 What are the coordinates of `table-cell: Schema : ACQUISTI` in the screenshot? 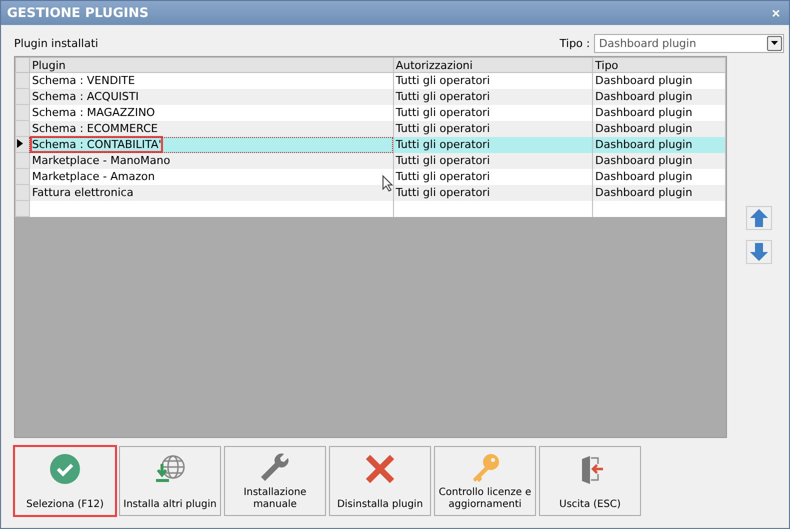 It's located at (211, 96).